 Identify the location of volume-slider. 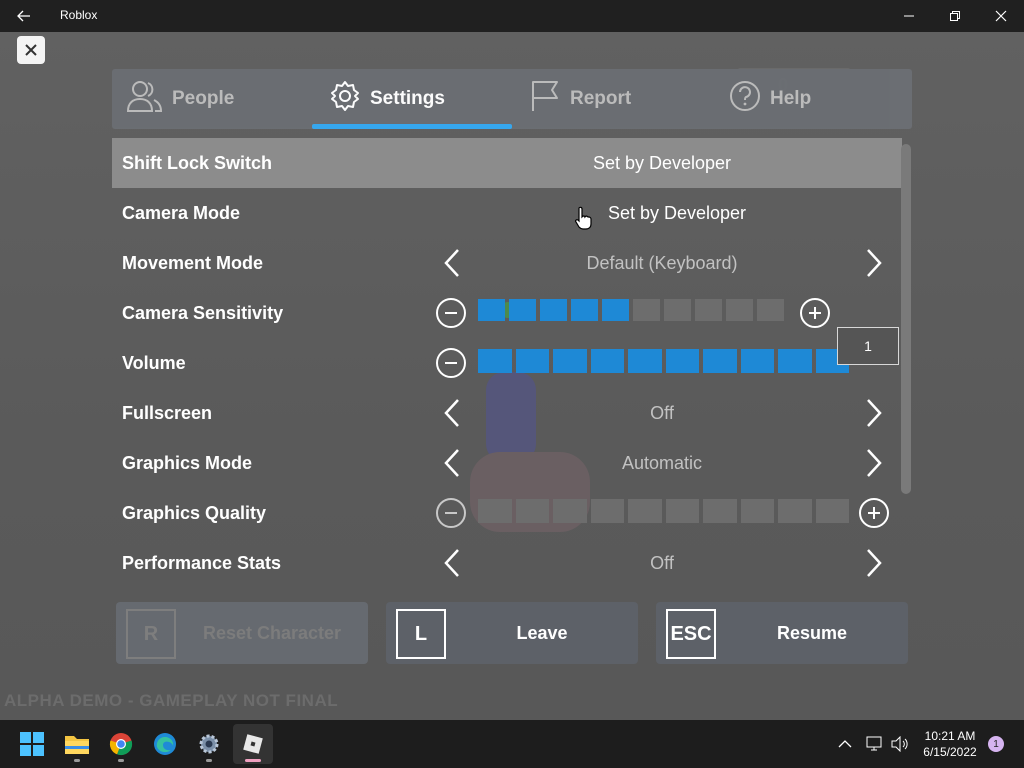
(663, 361).